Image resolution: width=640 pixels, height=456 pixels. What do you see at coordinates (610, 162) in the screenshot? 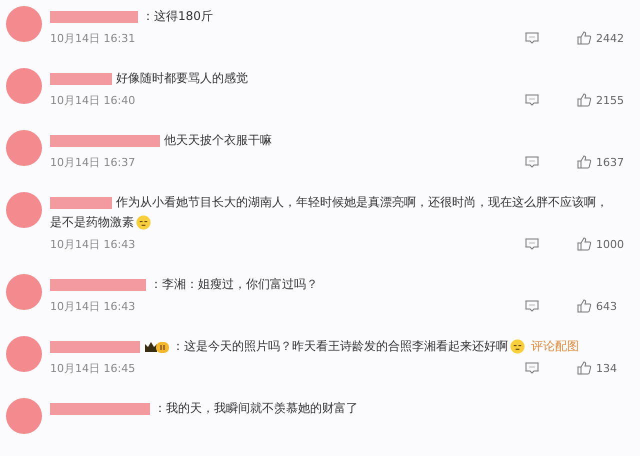
I see `like-count: 1637` at bounding box center [610, 162].